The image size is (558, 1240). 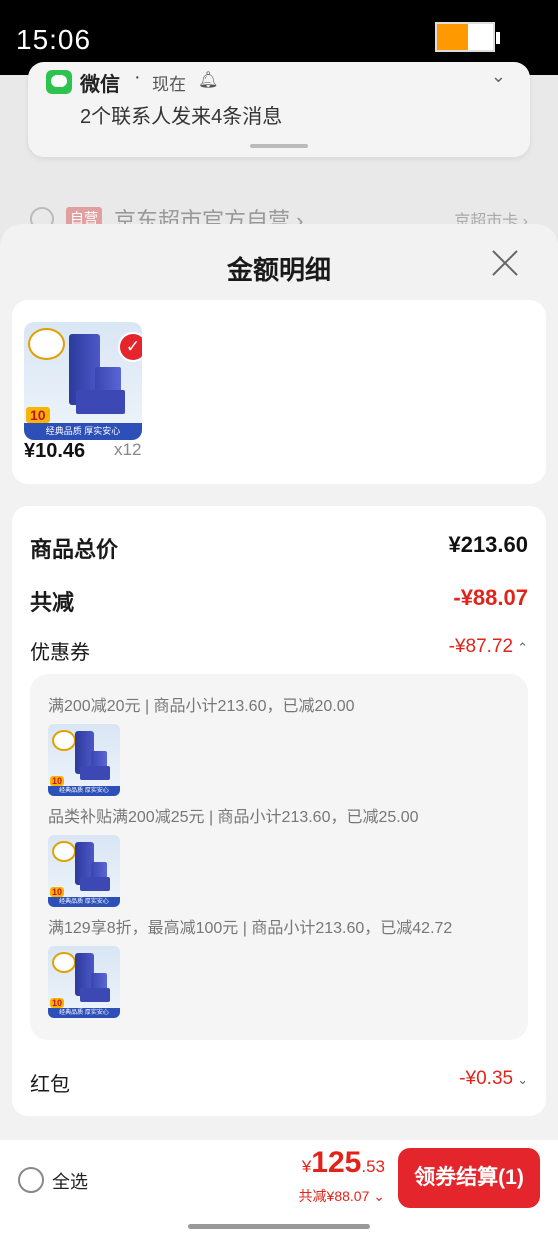 What do you see at coordinates (306, 1166) in the screenshot?
I see `total-yen: ¥` at bounding box center [306, 1166].